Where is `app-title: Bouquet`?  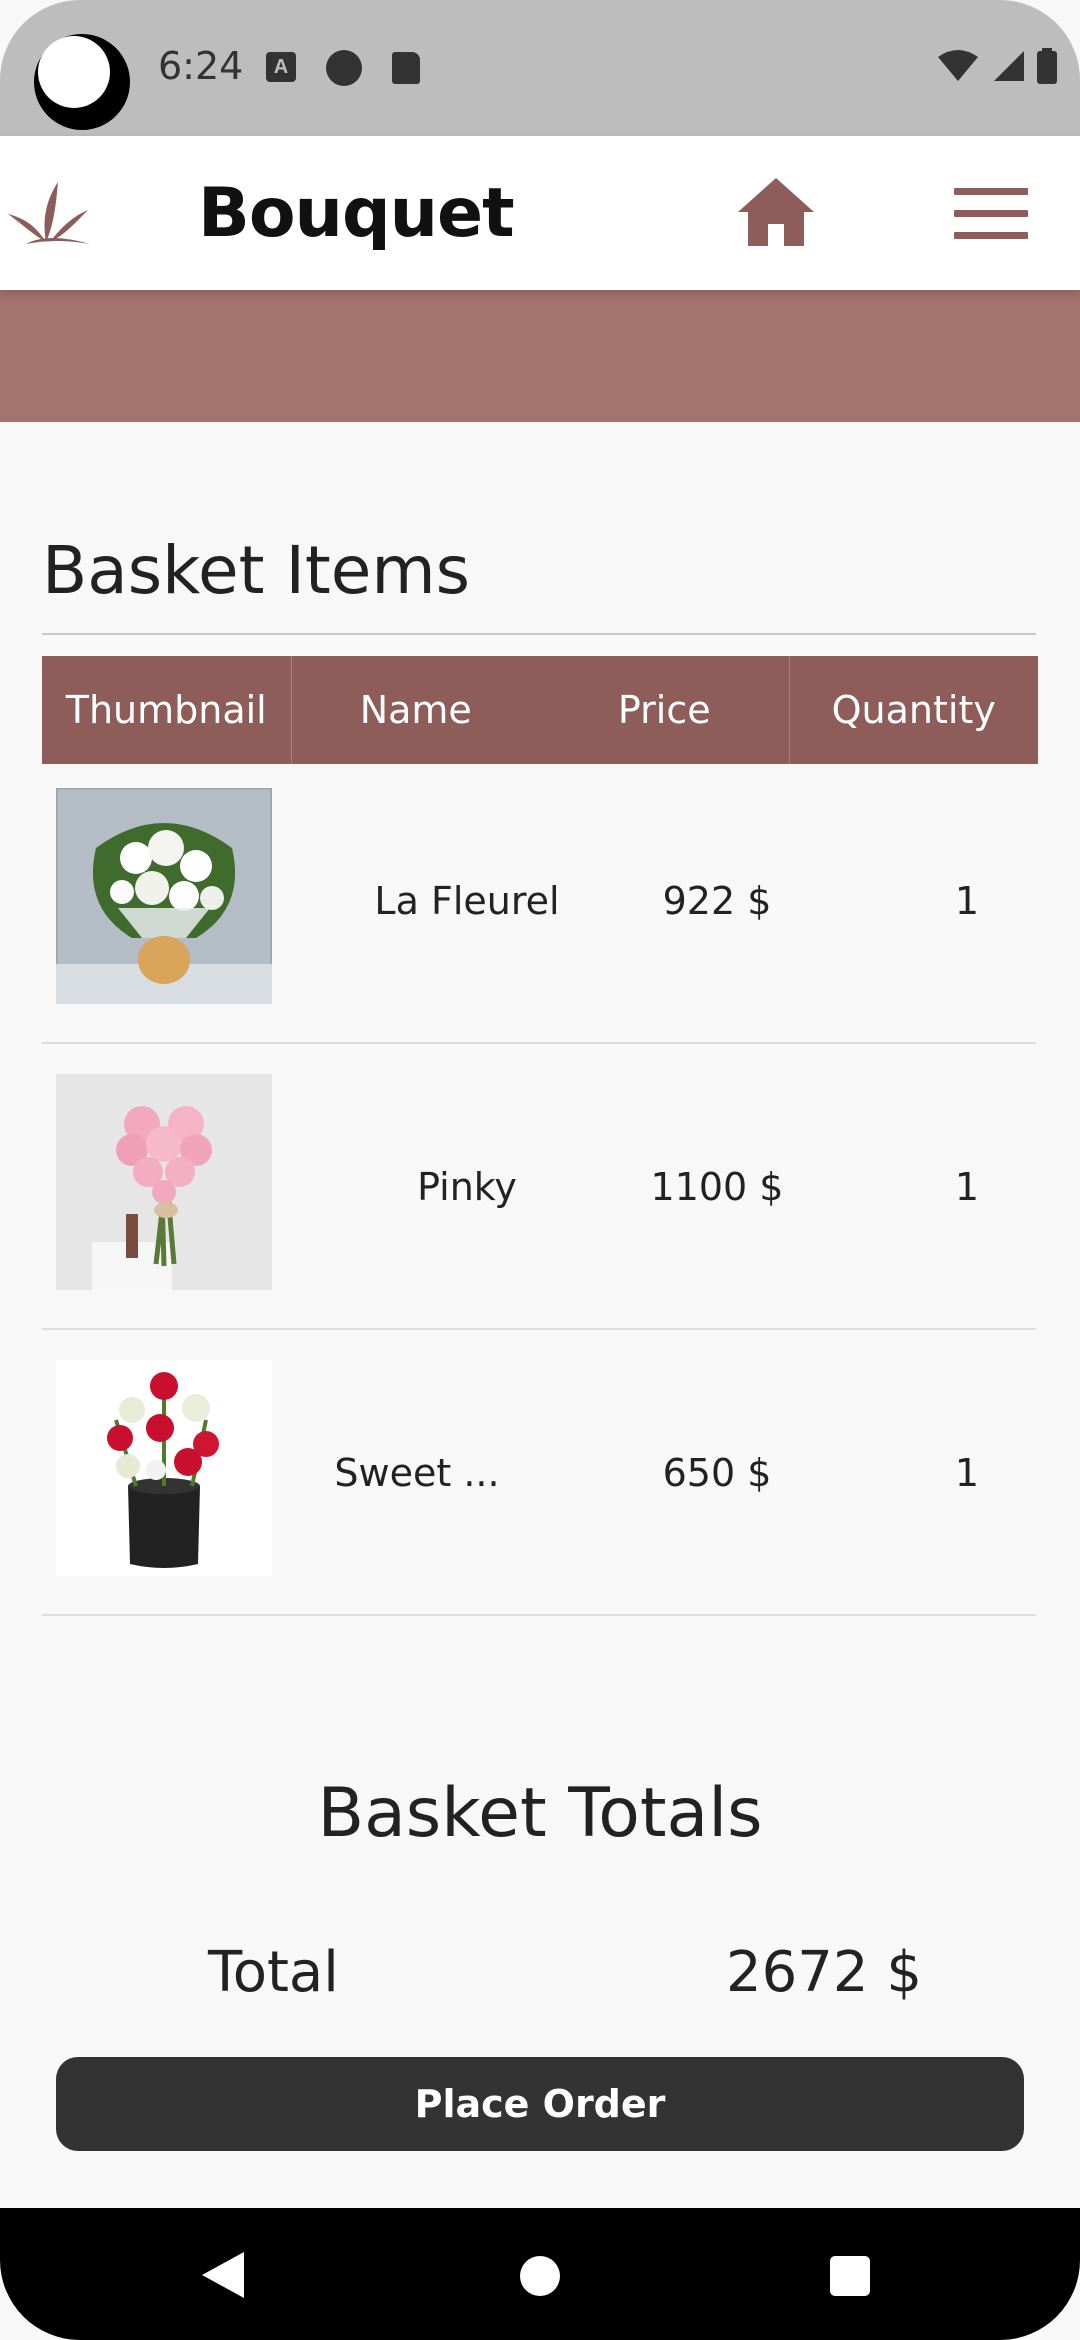 app-title: Bouquet is located at coordinates (356, 213).